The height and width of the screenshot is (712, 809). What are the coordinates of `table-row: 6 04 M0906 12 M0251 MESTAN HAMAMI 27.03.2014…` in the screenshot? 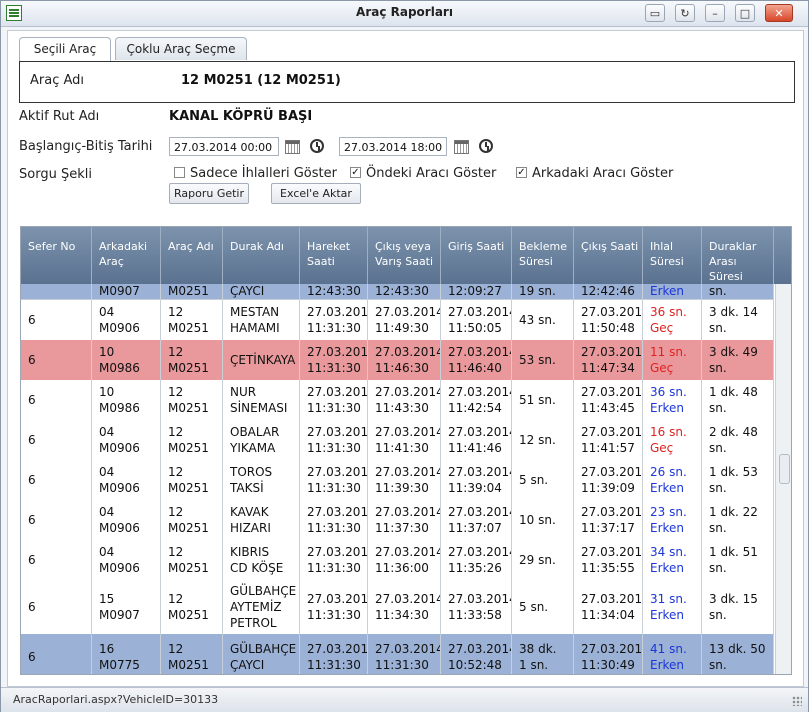 It's located at (397, 320).